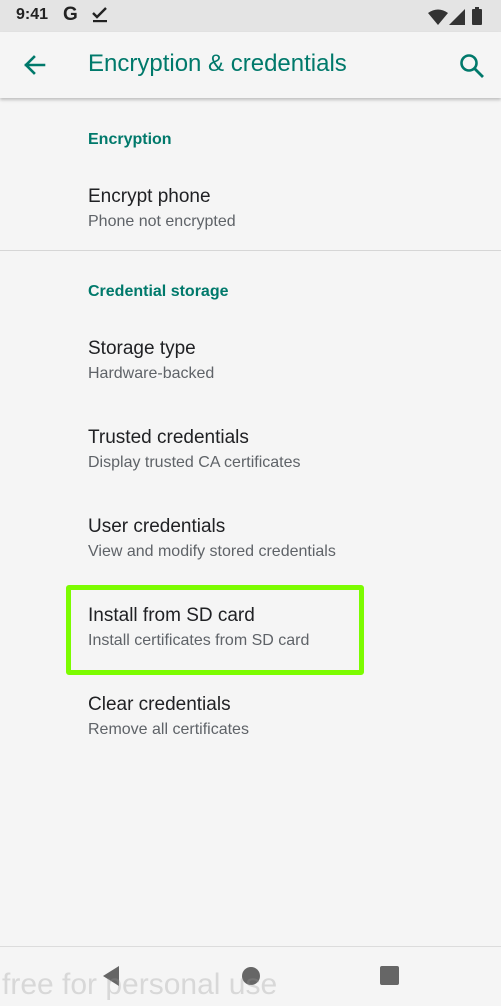 The image size is (501, 1006). Describe the element at coordinates (212, 551) in the screenshot. I see `pref-summary: View and modify stored credentials` at that location.